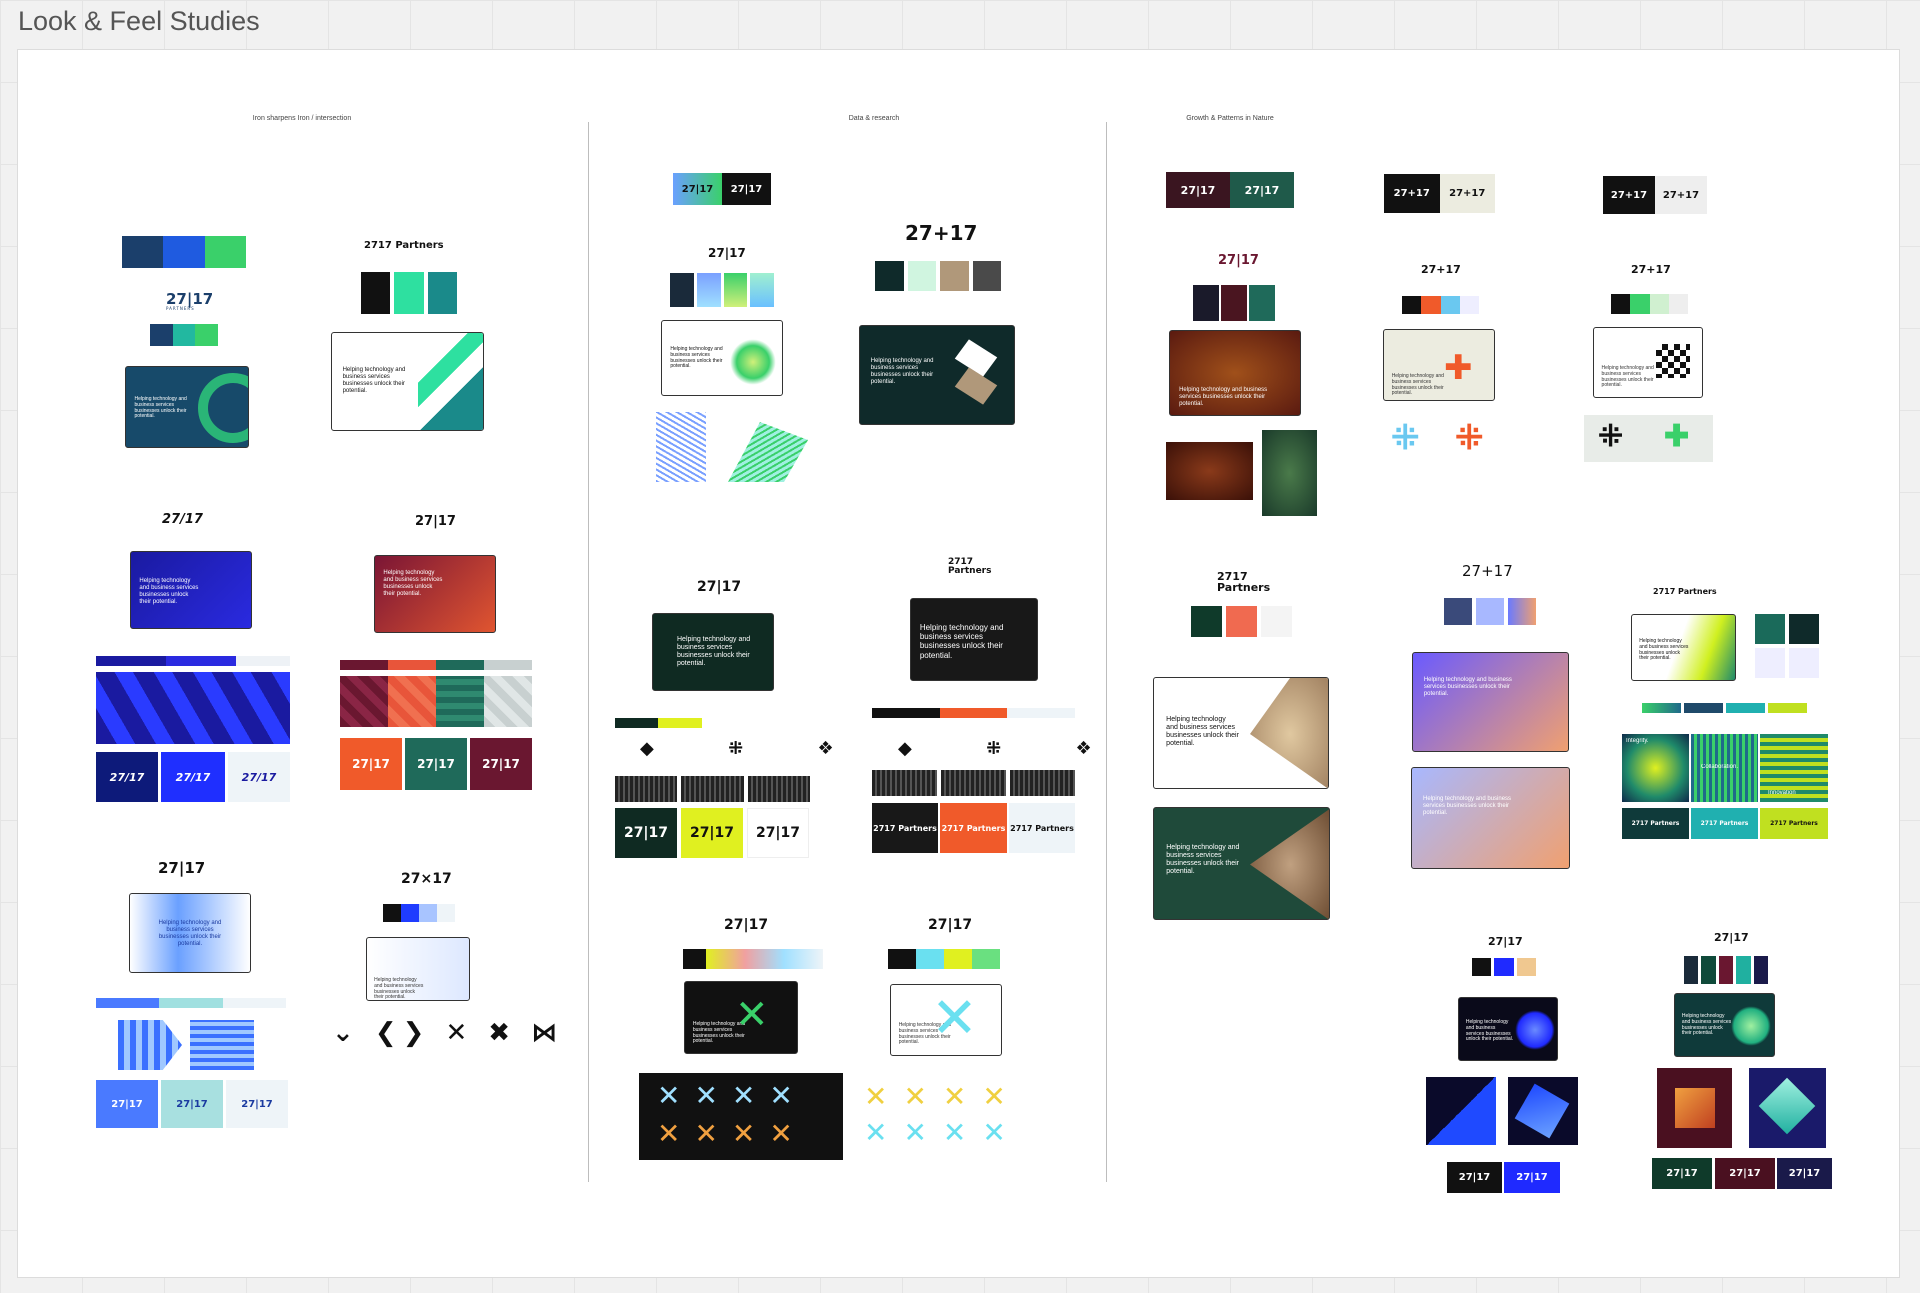 This screenshot has width=1920, height=1293. Describe the element at coordinates (1804, 1173) in the screenshot. I see `logo-tile-midnight: 27|17` at that location.